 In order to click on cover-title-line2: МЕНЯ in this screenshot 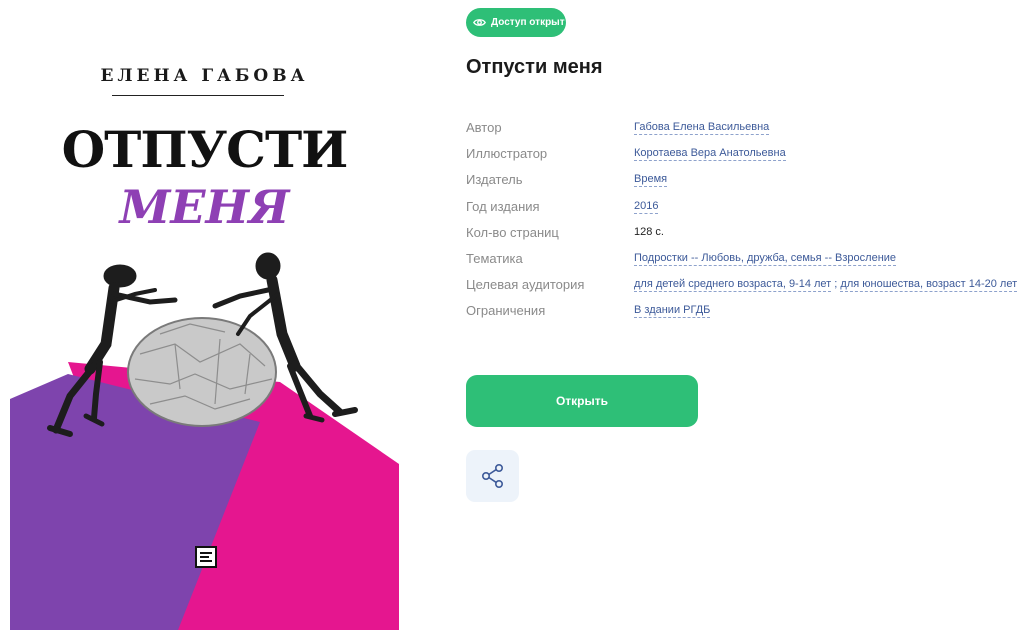, I will do `click(204, 207)`.